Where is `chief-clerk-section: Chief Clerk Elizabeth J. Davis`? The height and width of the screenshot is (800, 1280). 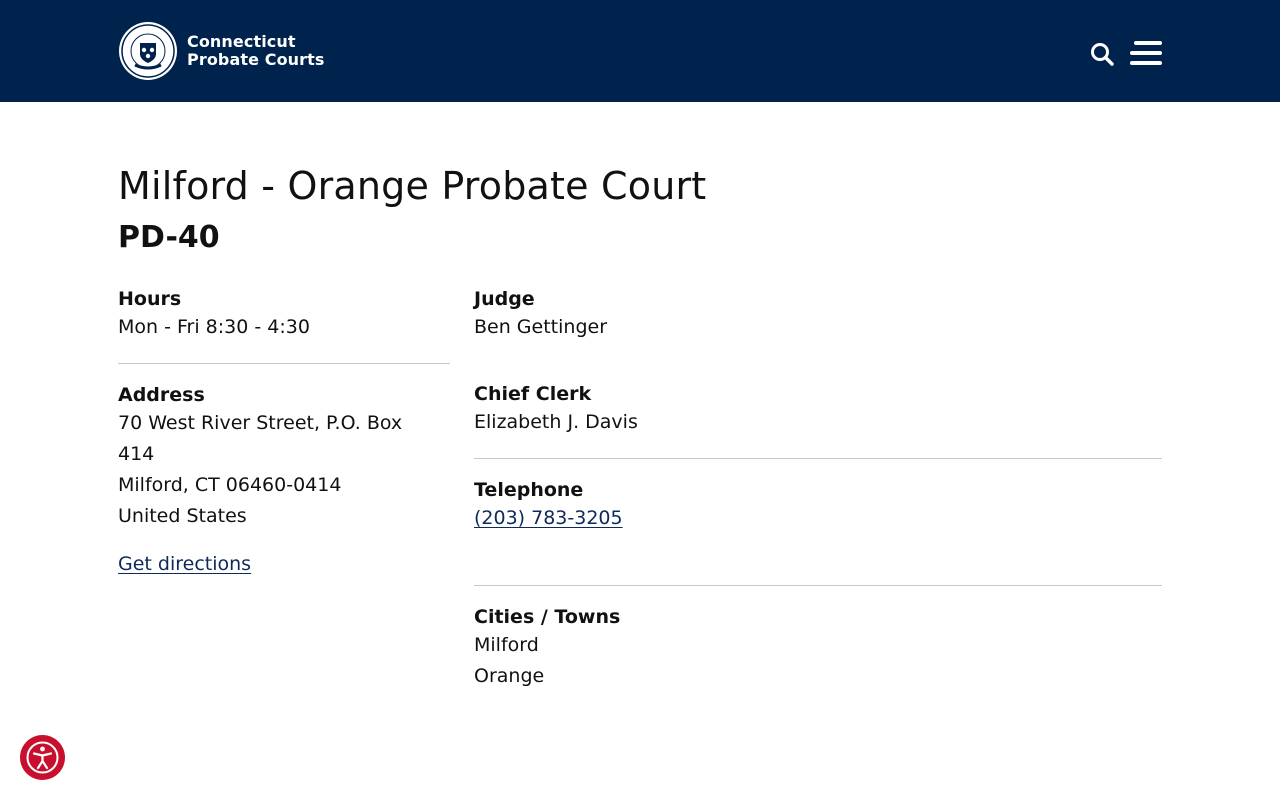
chief-clerk-section: Chief Clerk Elizabeth J. Davis is located at coordinates (556, 410).